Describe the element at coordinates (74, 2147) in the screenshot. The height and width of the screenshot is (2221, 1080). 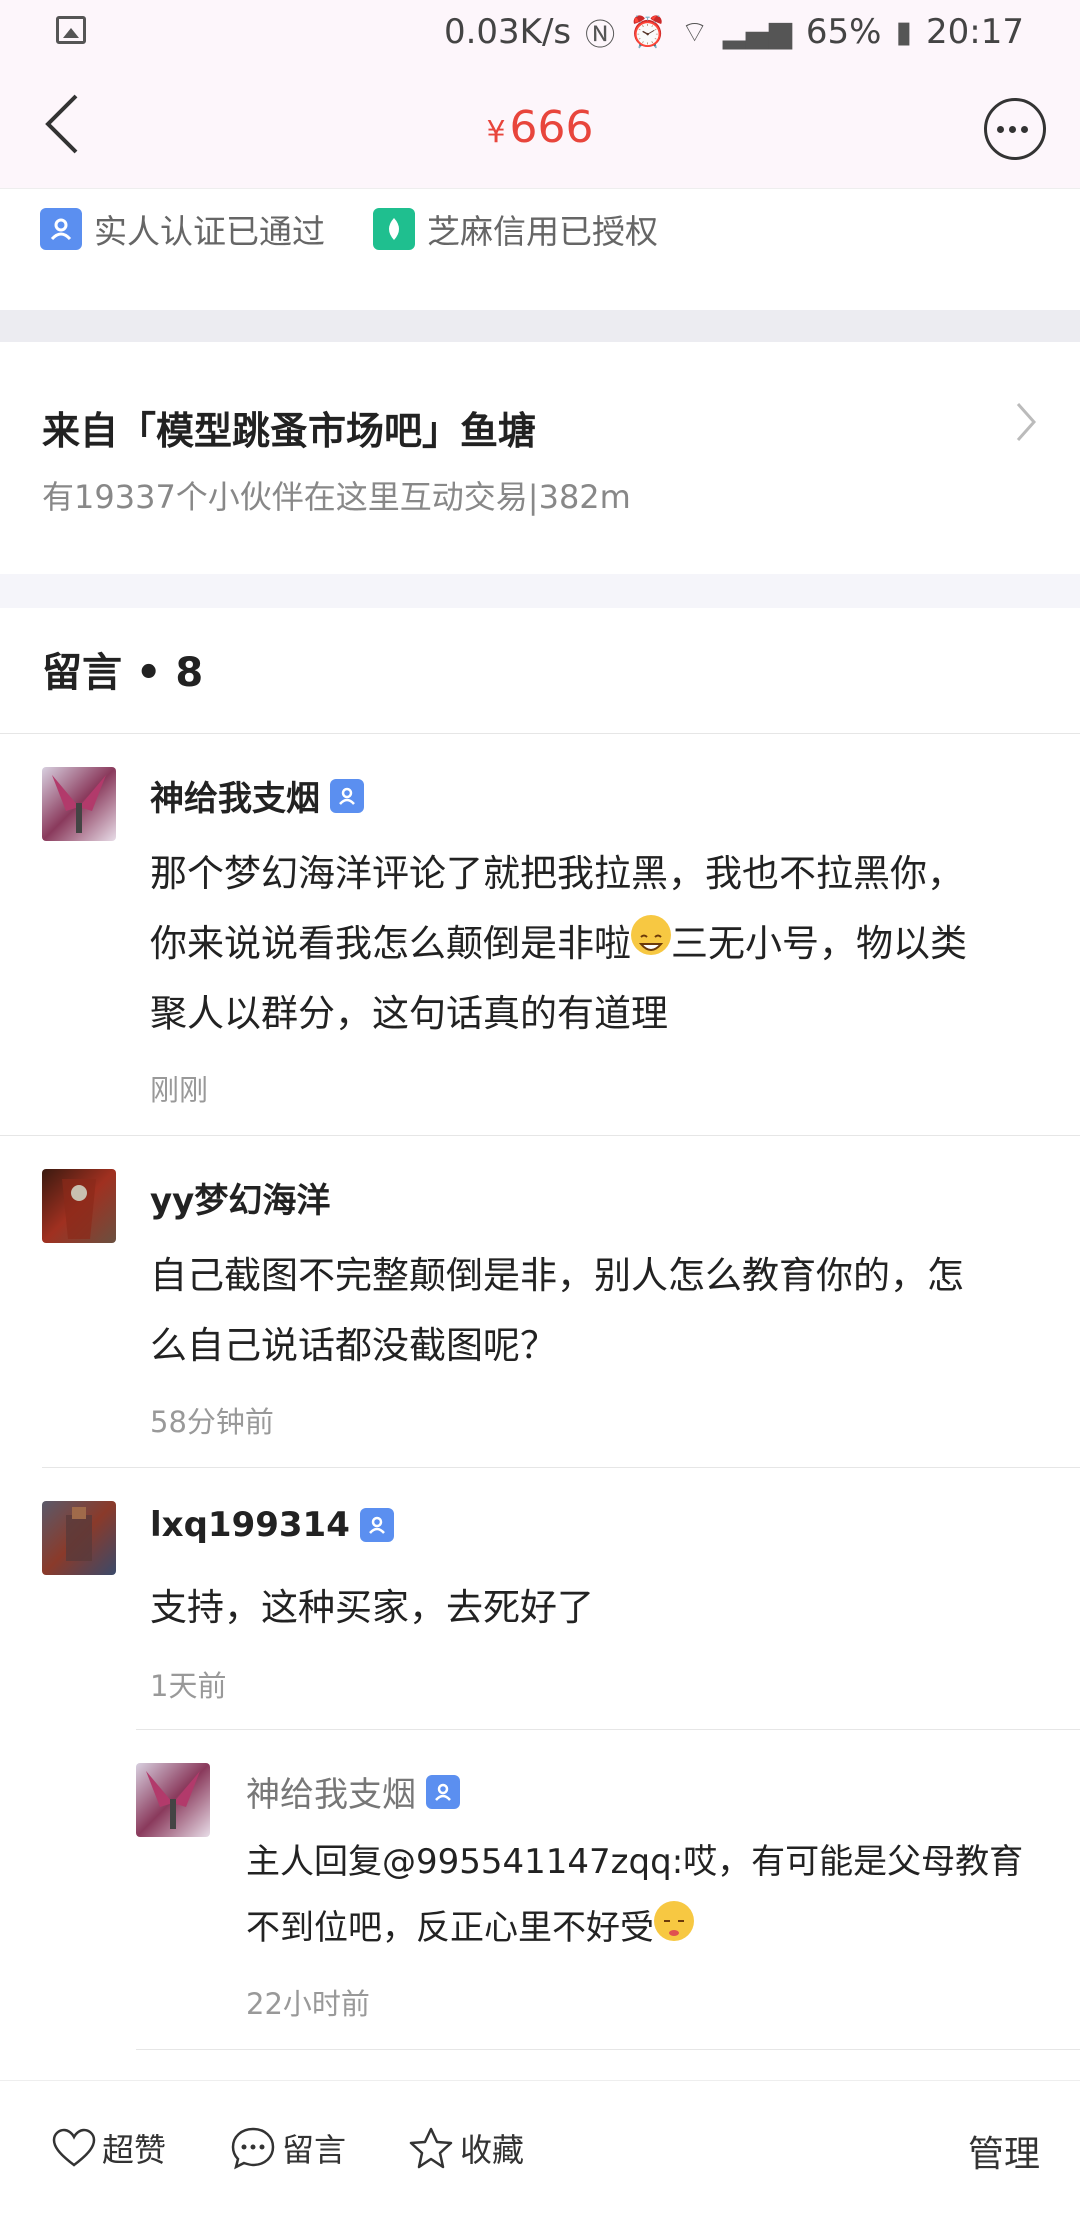
I see `heart-icon` at that location.